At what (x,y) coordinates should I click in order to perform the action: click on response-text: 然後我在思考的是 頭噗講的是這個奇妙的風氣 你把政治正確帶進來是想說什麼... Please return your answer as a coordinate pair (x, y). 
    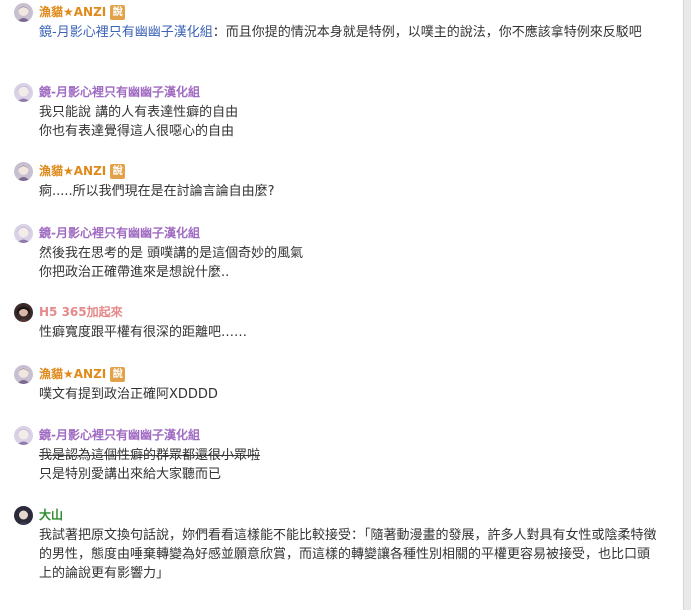
    Looking at the image, I should click on (349, 263).